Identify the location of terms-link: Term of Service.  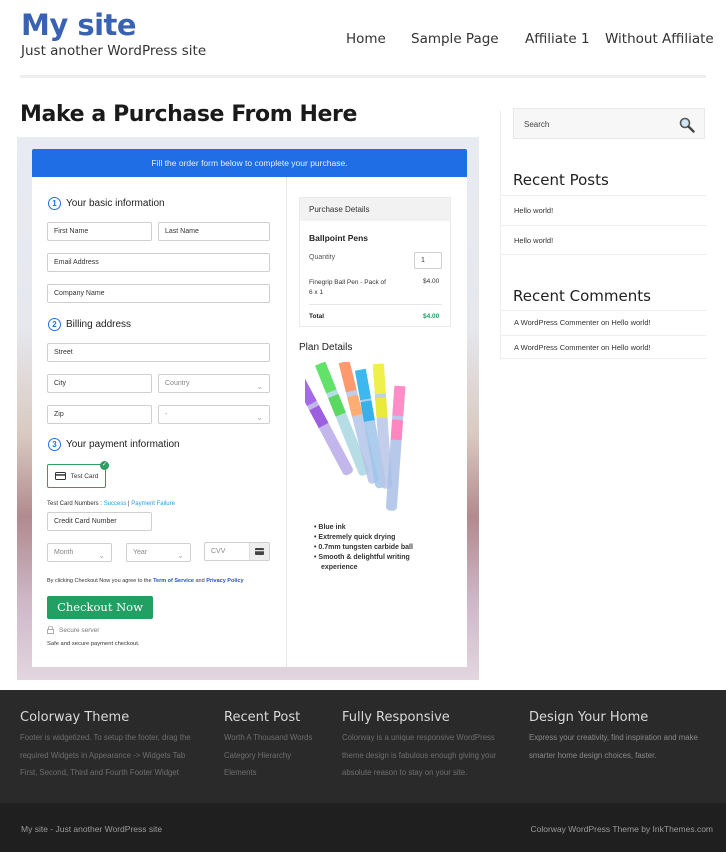
(173, 581).